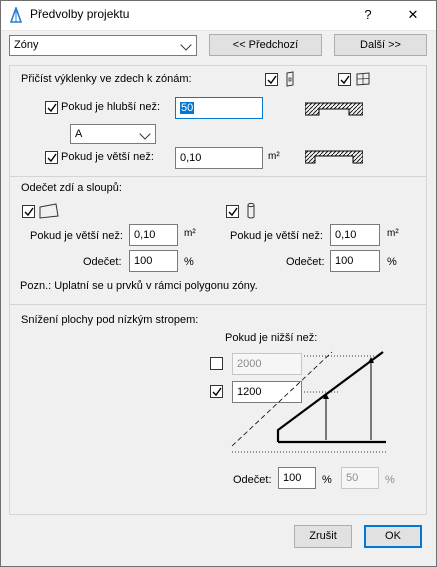 This screenshot has height=567, width=437. I want to click on next-button: Další >>, so click(380, 45).